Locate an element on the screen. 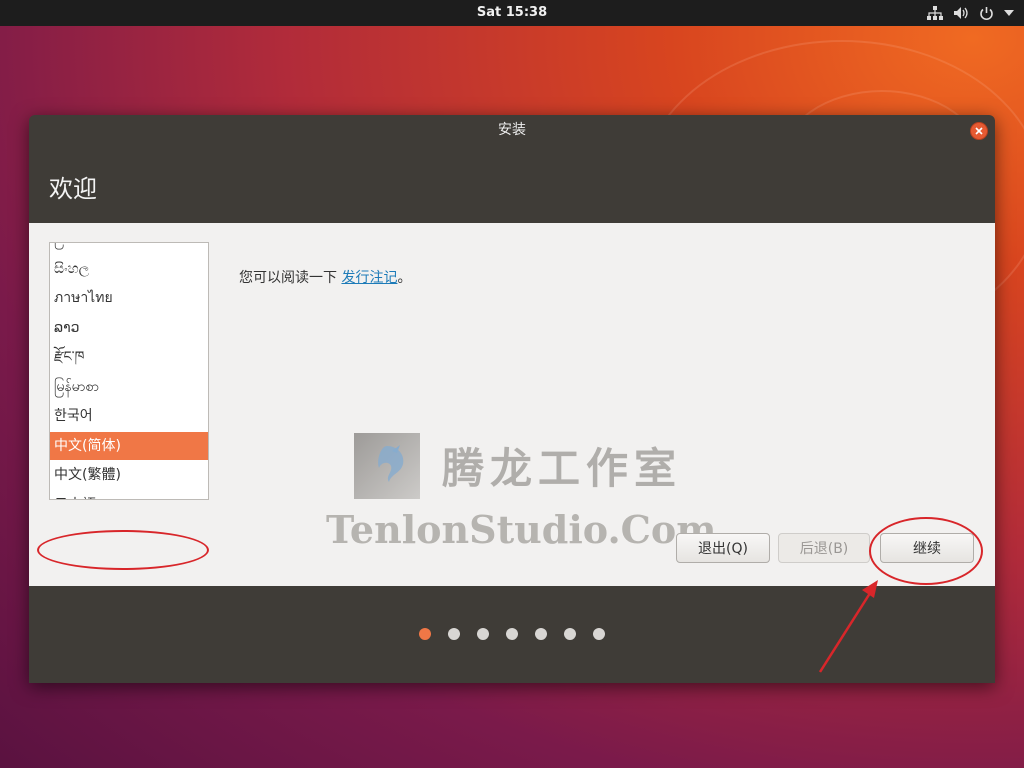  watermark-cn: 腾龙工作室 is located at coordinates (562, 468).